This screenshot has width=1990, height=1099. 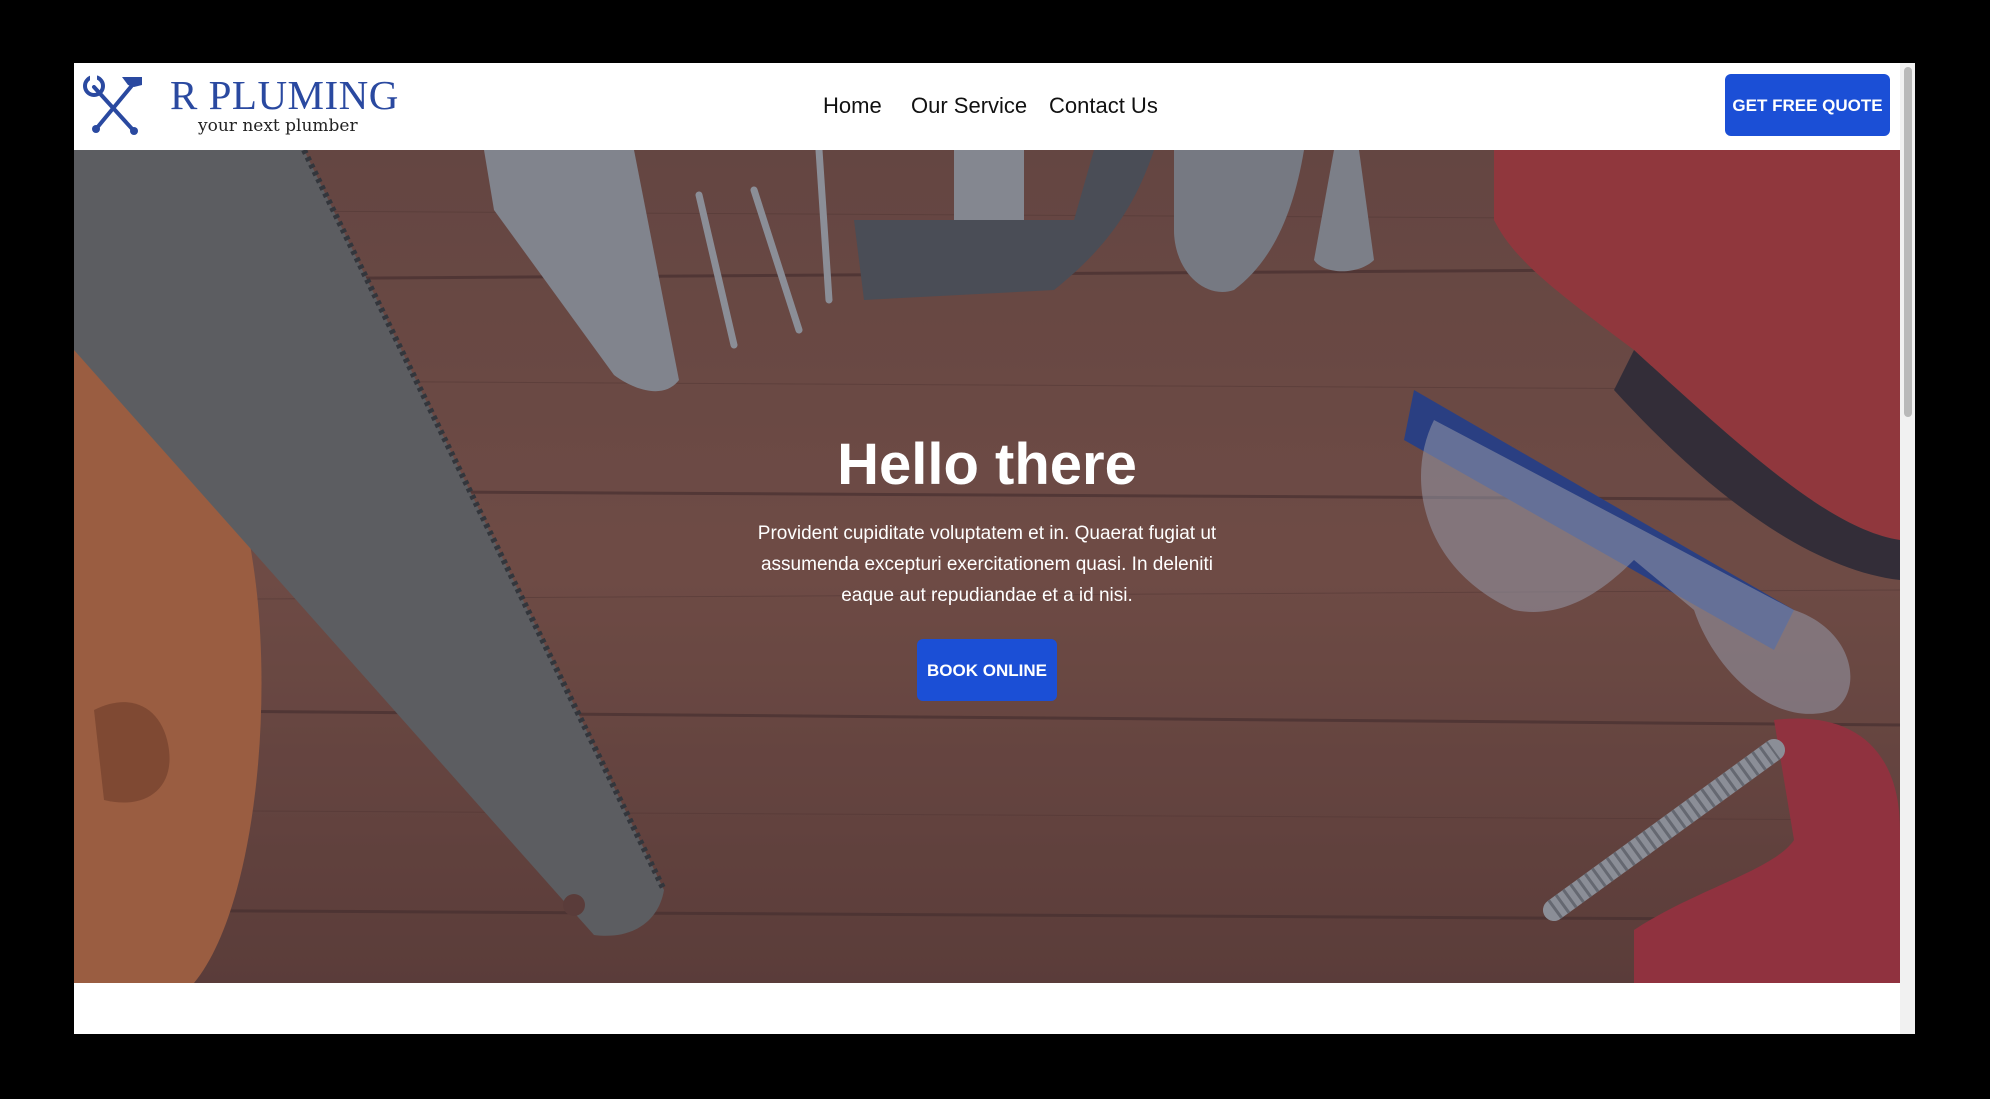 I want to click on scrollbar-thumb, so click(x=1908, y=242).